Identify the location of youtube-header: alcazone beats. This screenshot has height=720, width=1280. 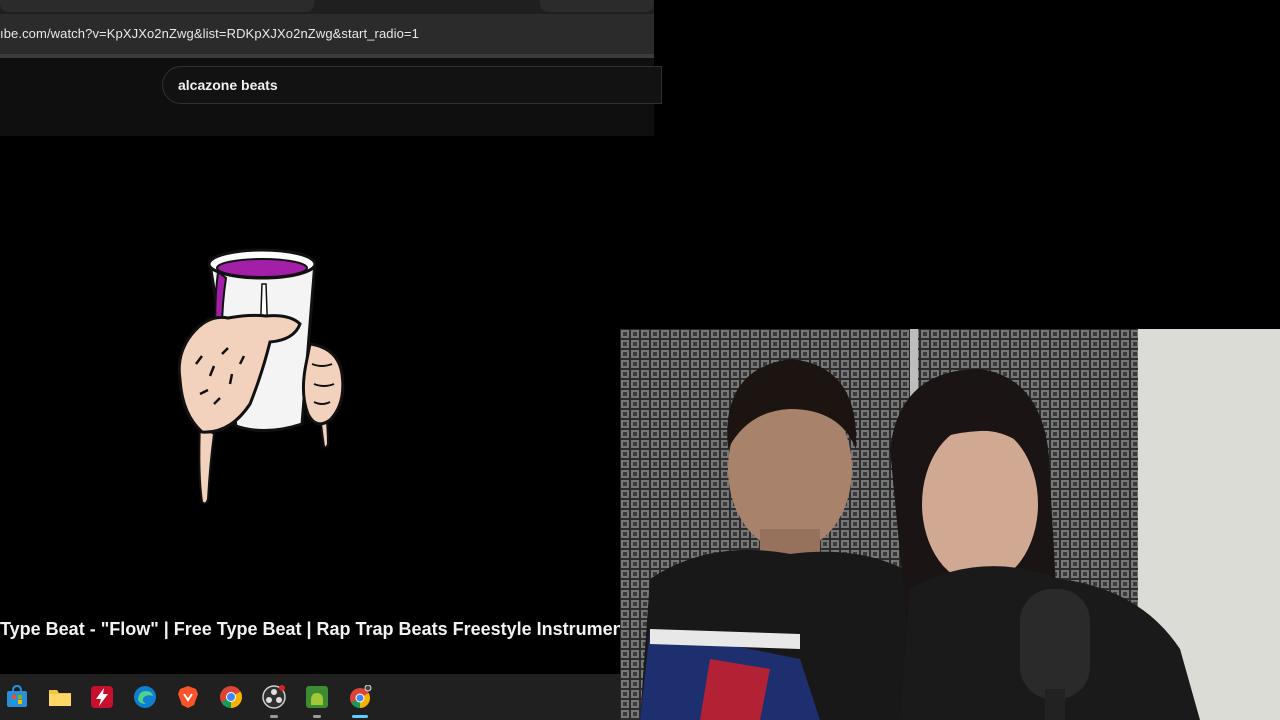
(331, 97).